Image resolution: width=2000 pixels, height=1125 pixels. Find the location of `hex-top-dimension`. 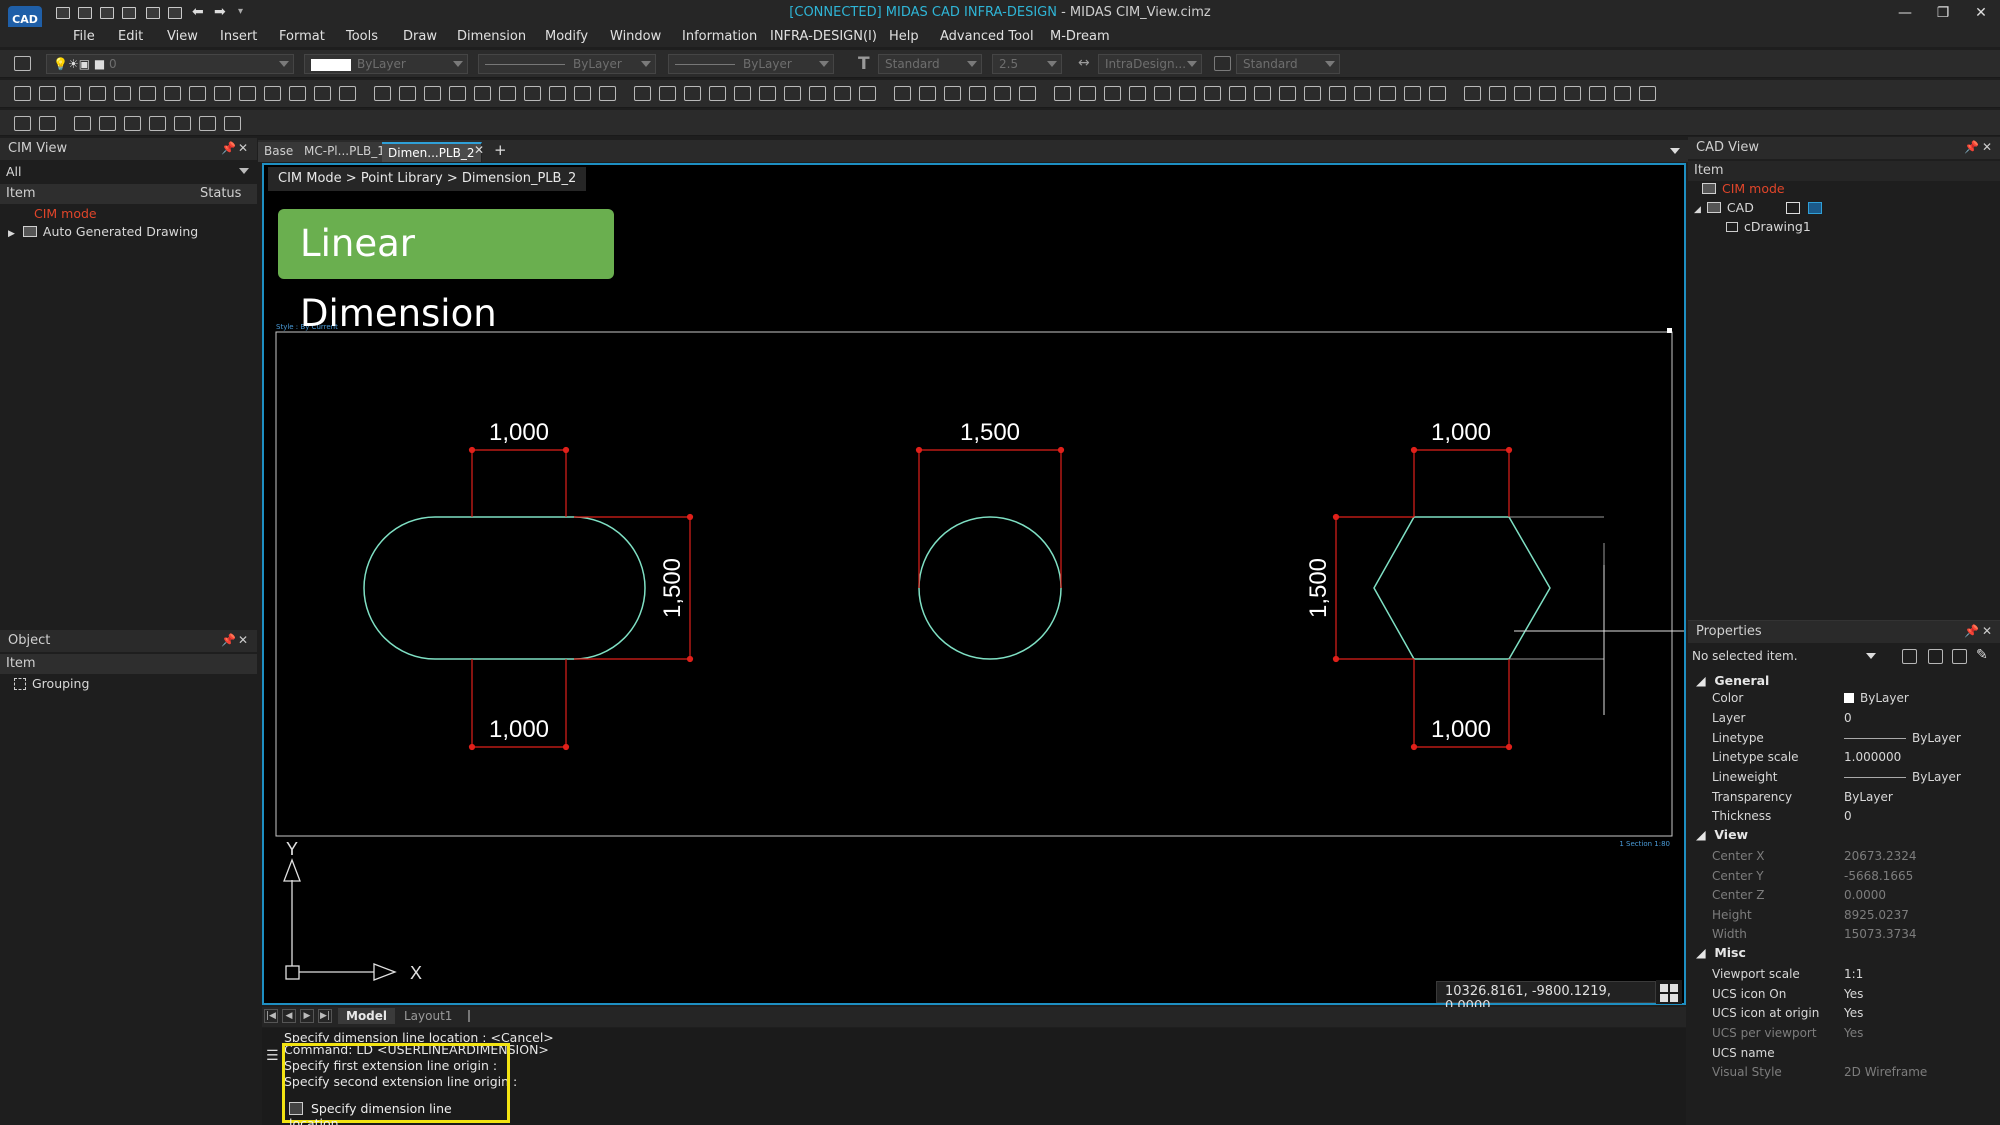

hex-top-dimension is located at coordinates (1461, 482).